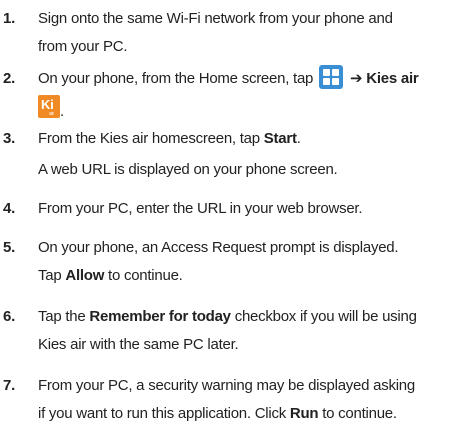  Describe the element at coordinates (9, 247) in the screenshot. I see `step-number: 5.` at that location.